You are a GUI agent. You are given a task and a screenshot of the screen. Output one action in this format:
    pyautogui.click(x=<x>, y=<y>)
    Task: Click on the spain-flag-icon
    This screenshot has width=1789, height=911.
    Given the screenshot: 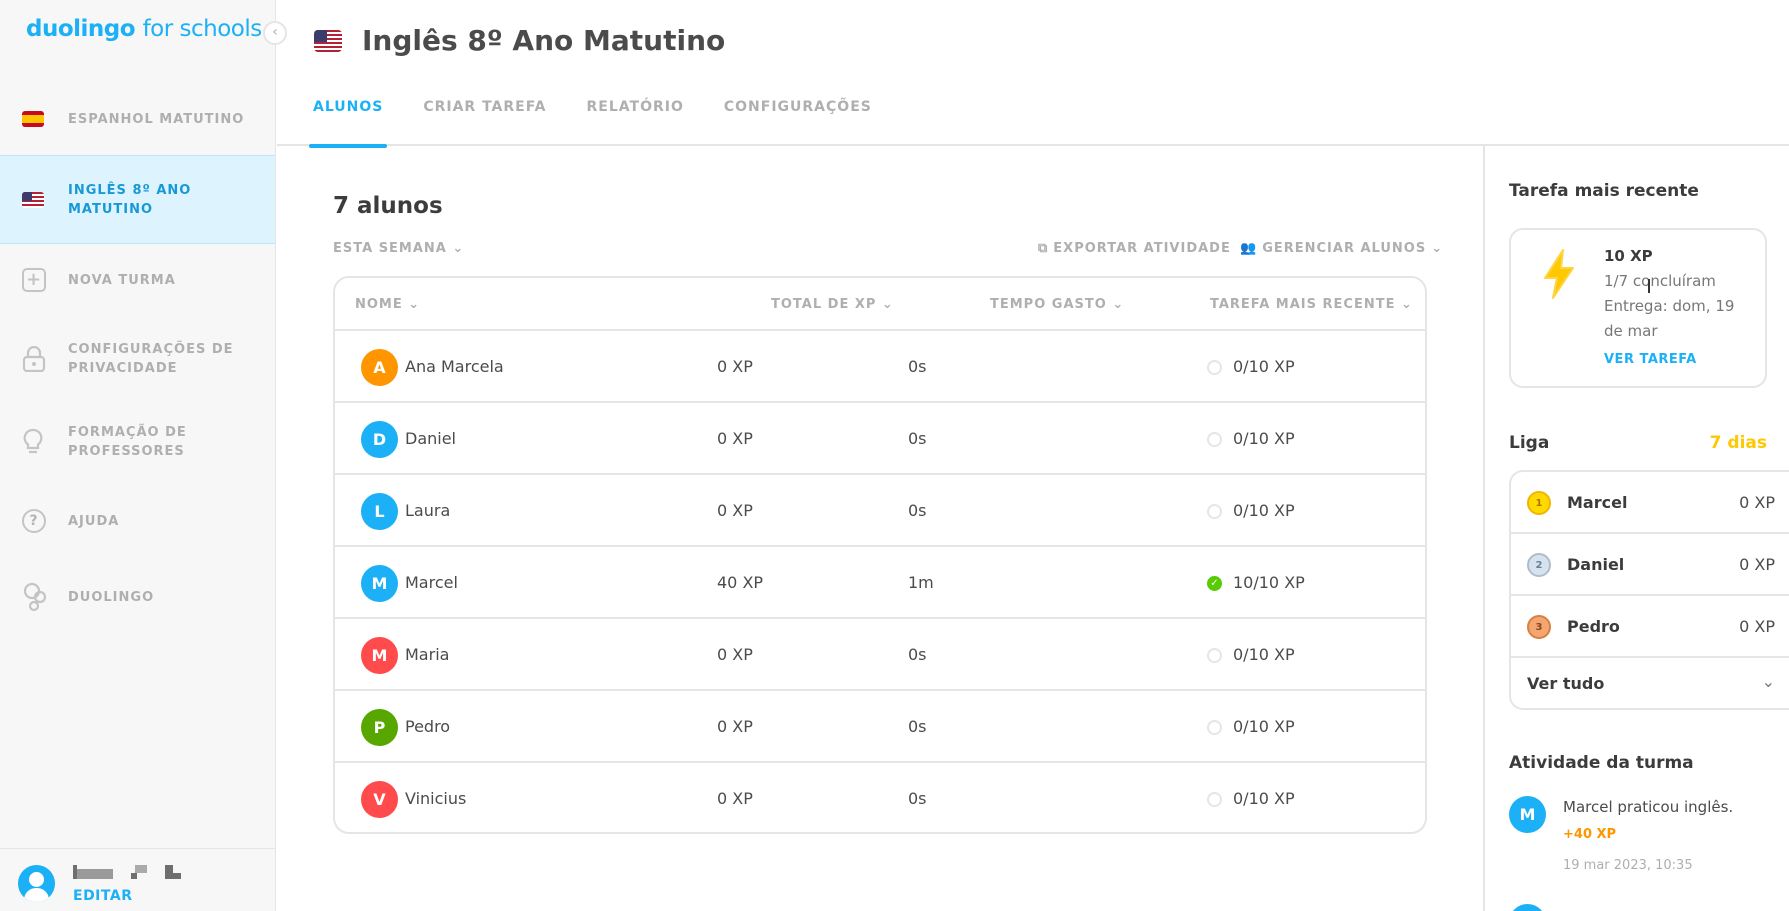 What is the action you would take?
    pyautogui.click(x=33, y=119)
    